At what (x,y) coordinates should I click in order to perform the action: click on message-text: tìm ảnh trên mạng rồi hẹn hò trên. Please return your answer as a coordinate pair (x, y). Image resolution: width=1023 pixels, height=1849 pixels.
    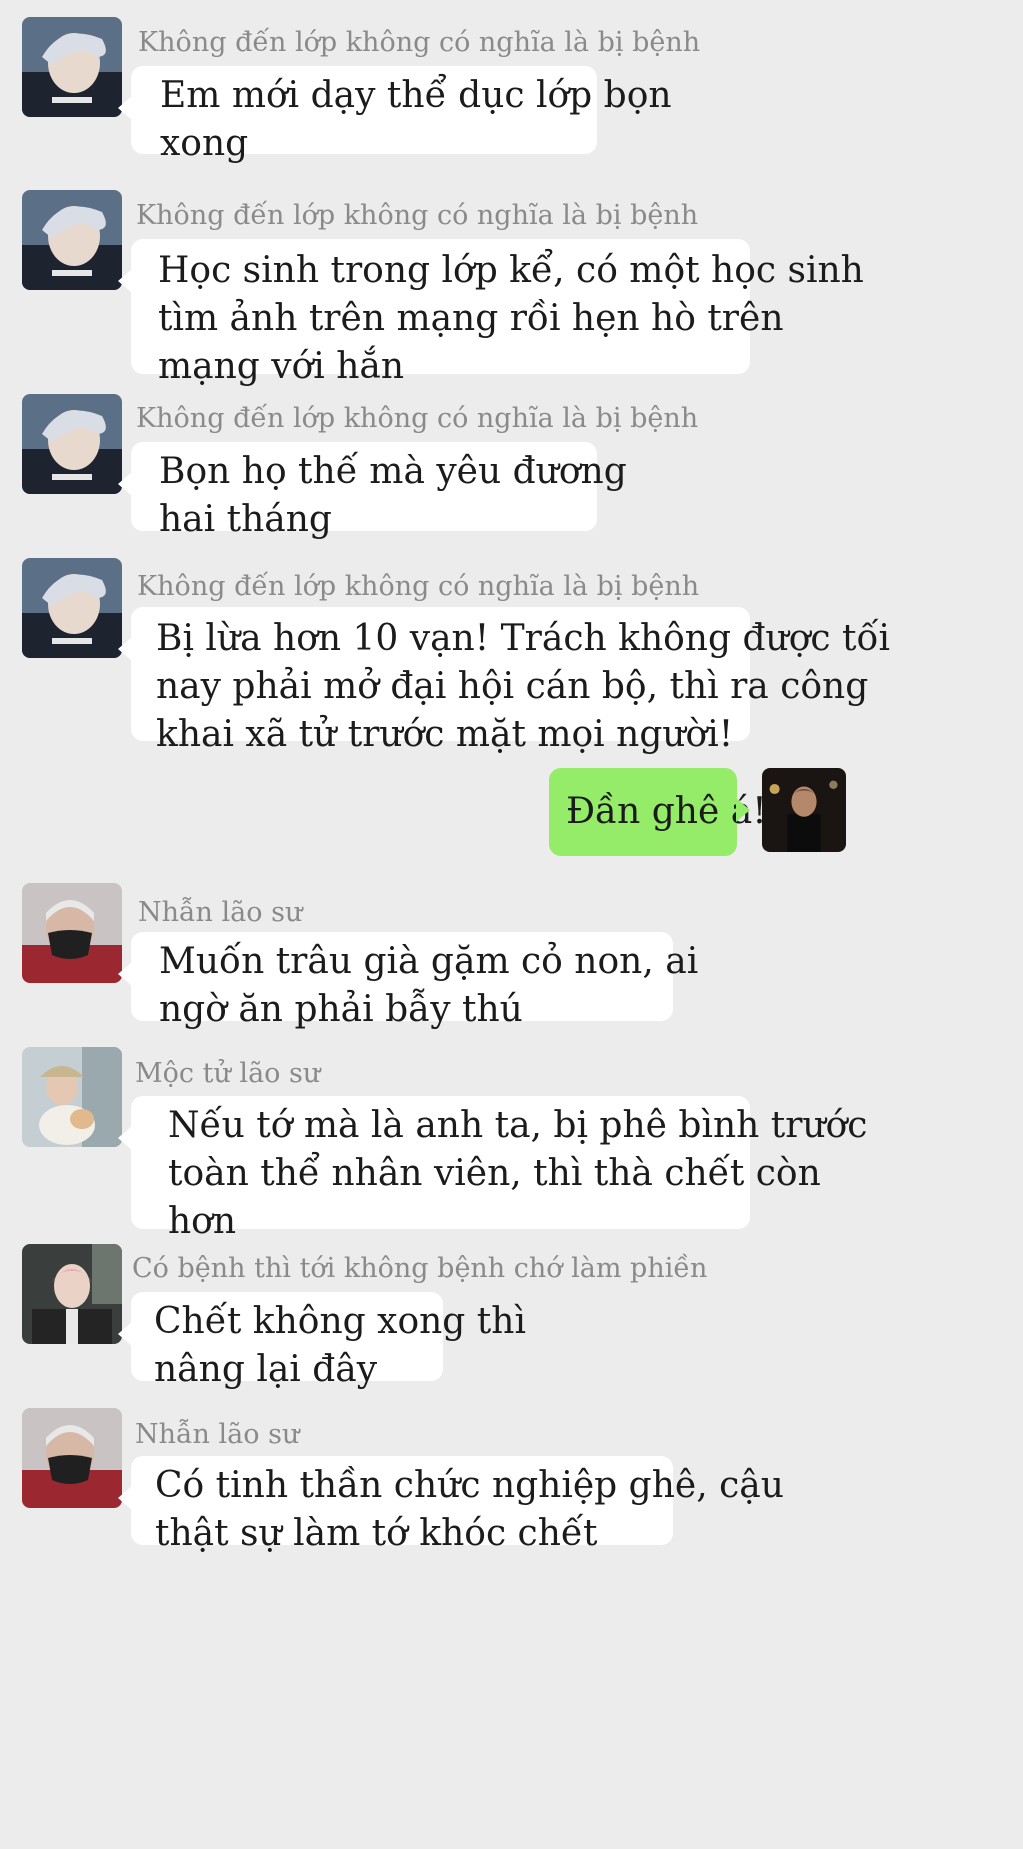
    Looking at the image, I should click on (471, 318).